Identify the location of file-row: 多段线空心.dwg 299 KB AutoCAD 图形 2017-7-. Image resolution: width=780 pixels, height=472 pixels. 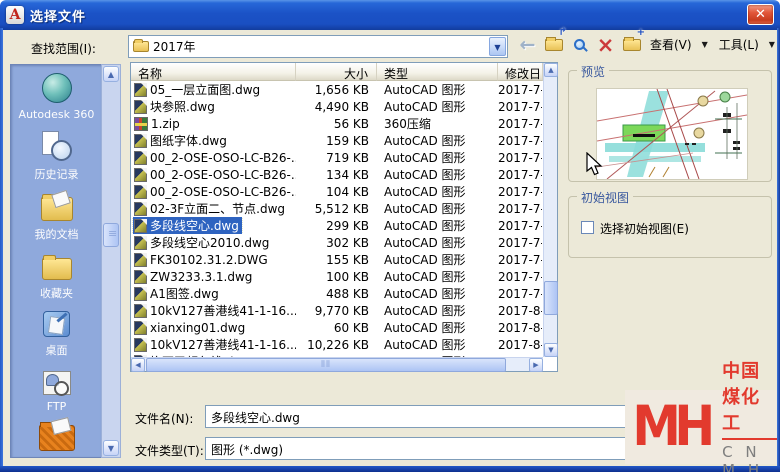
(337, 225).